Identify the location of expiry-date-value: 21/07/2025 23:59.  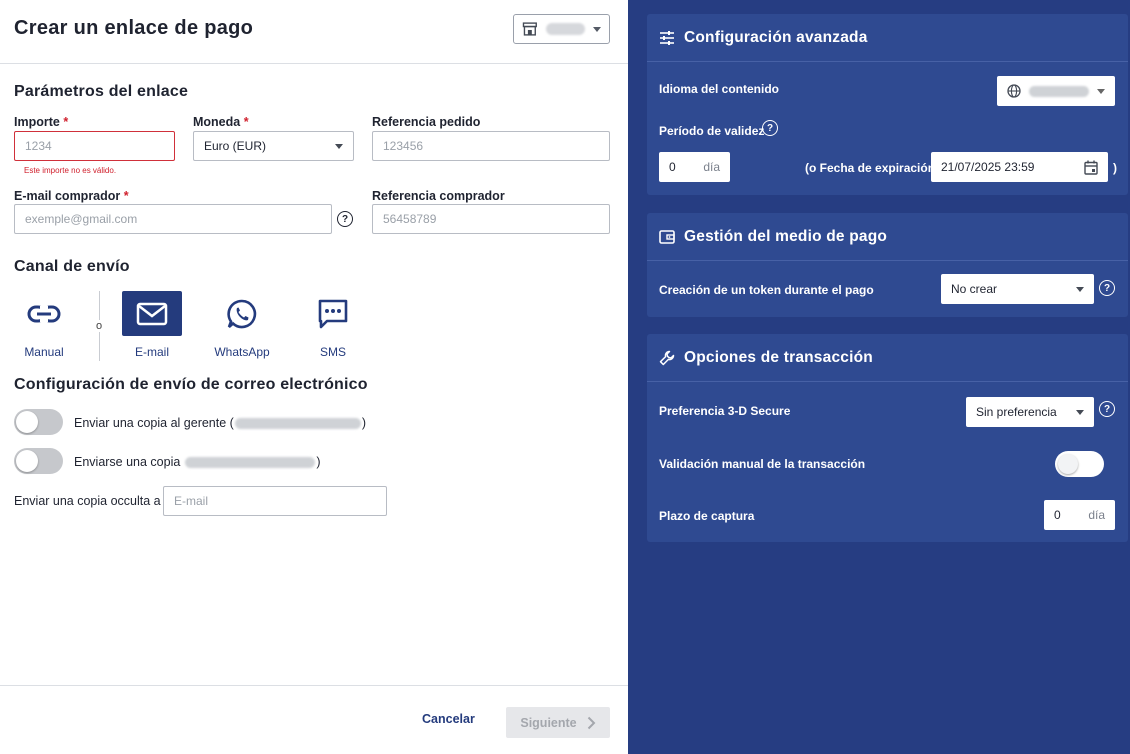
(988, 167).